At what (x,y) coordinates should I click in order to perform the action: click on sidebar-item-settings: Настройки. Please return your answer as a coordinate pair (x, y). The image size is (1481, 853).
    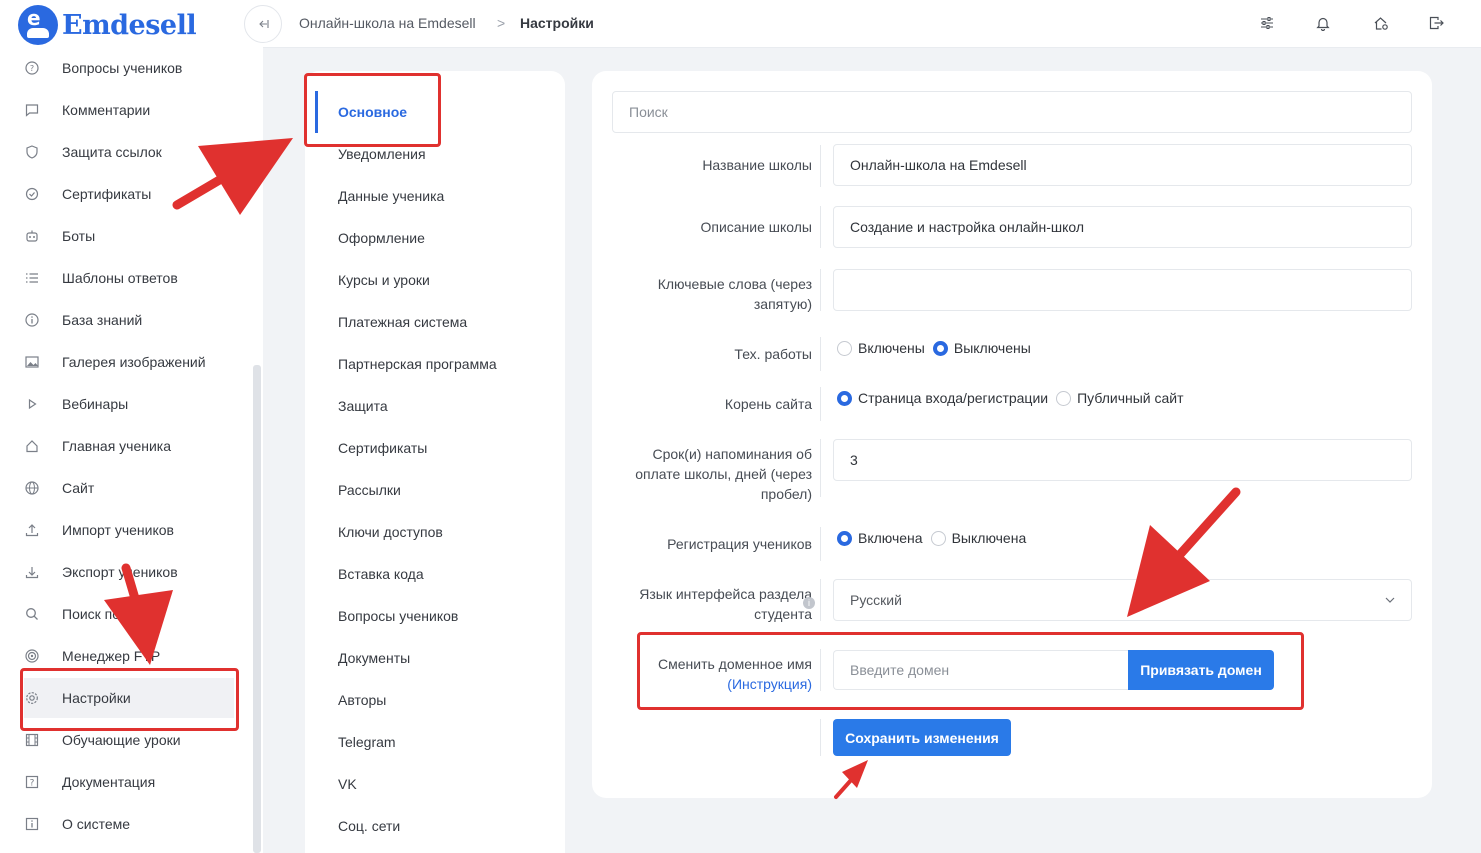
    Looking at the image, I should click on (129, 698).